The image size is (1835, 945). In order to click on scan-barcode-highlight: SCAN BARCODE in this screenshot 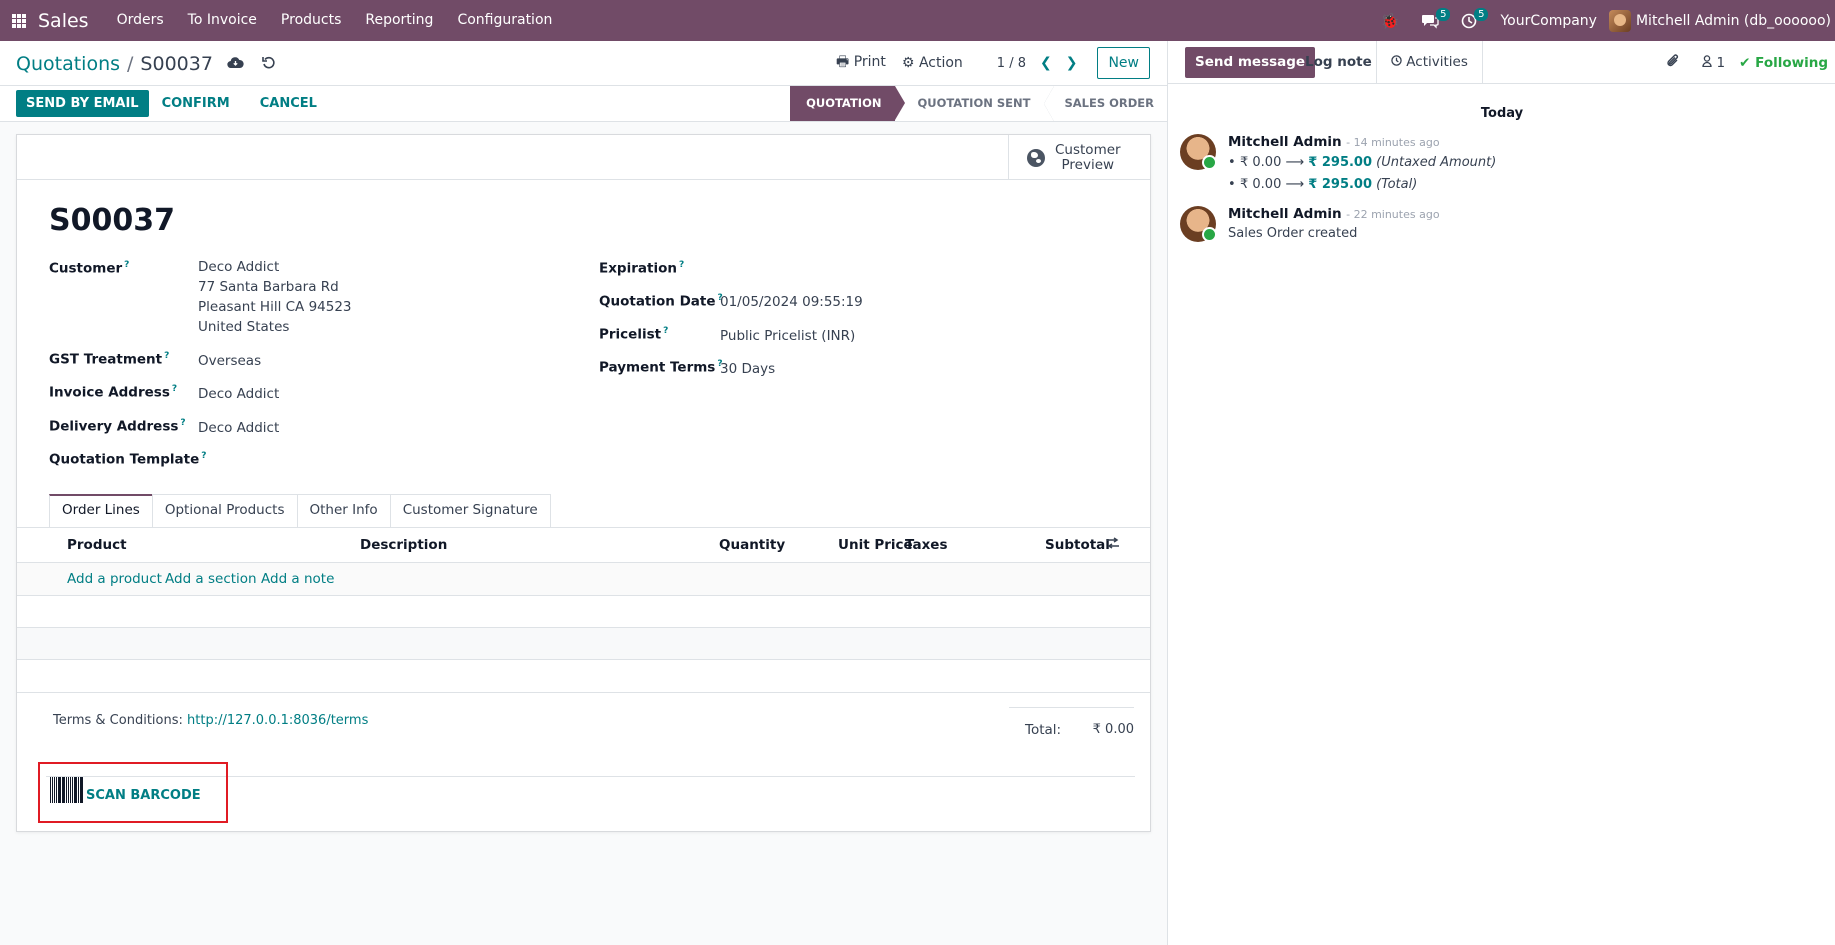, I will do `click(133, 792)`.